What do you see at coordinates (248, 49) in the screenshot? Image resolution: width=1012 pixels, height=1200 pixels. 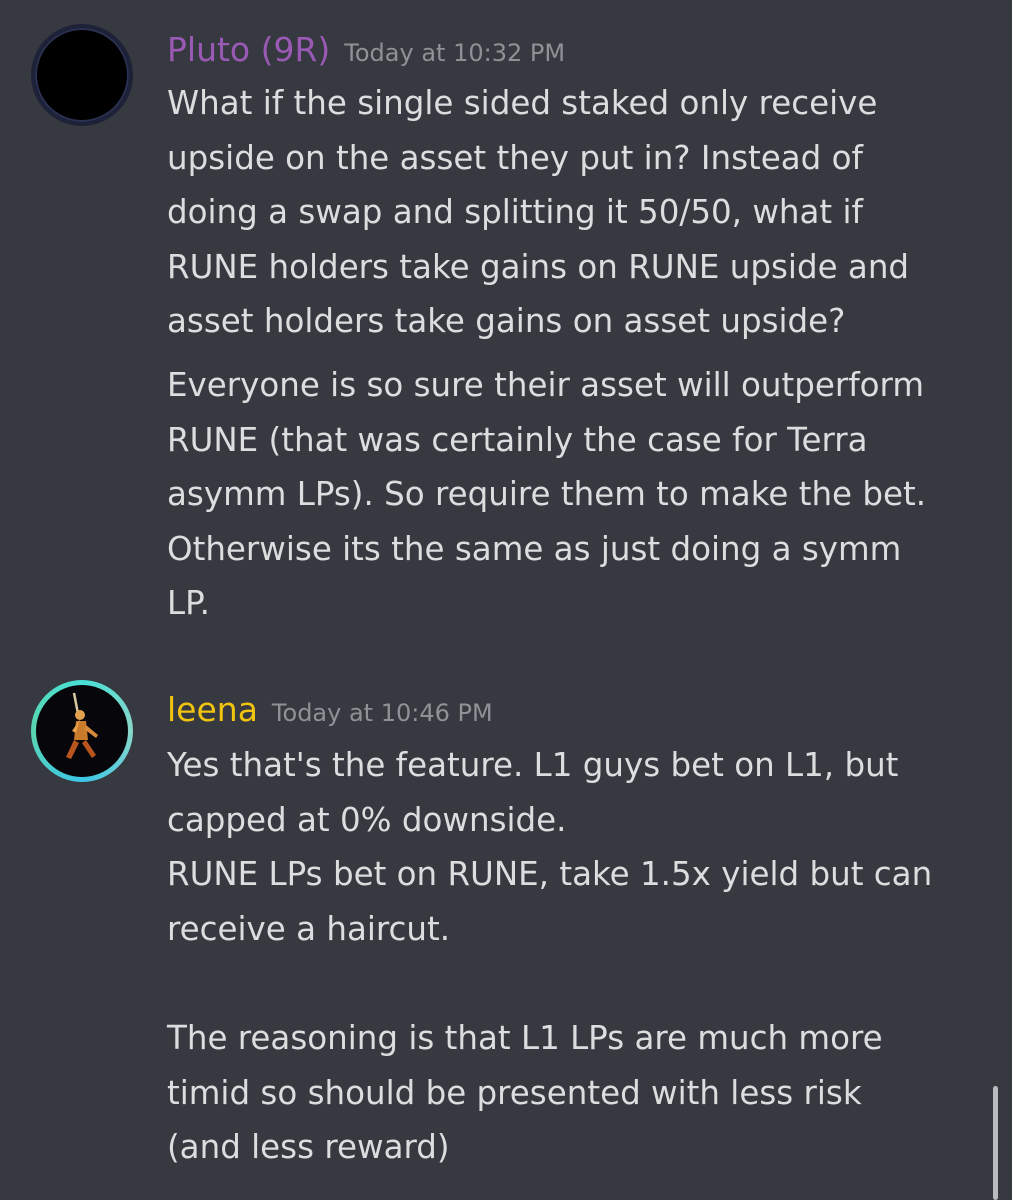 I see `username-pluto: Pluto (9R)` at bounding box center [248, 49].